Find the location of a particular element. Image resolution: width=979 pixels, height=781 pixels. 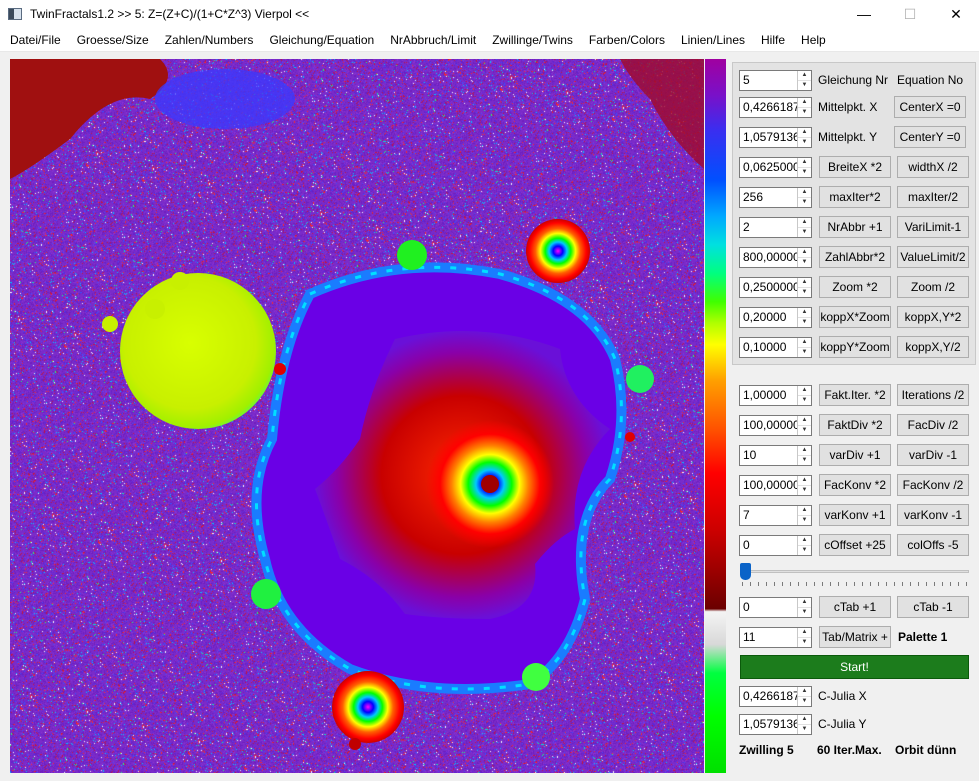

fakt-div-spinbox: 100,000000 ▲▼ is located at coordinates (775, 425).